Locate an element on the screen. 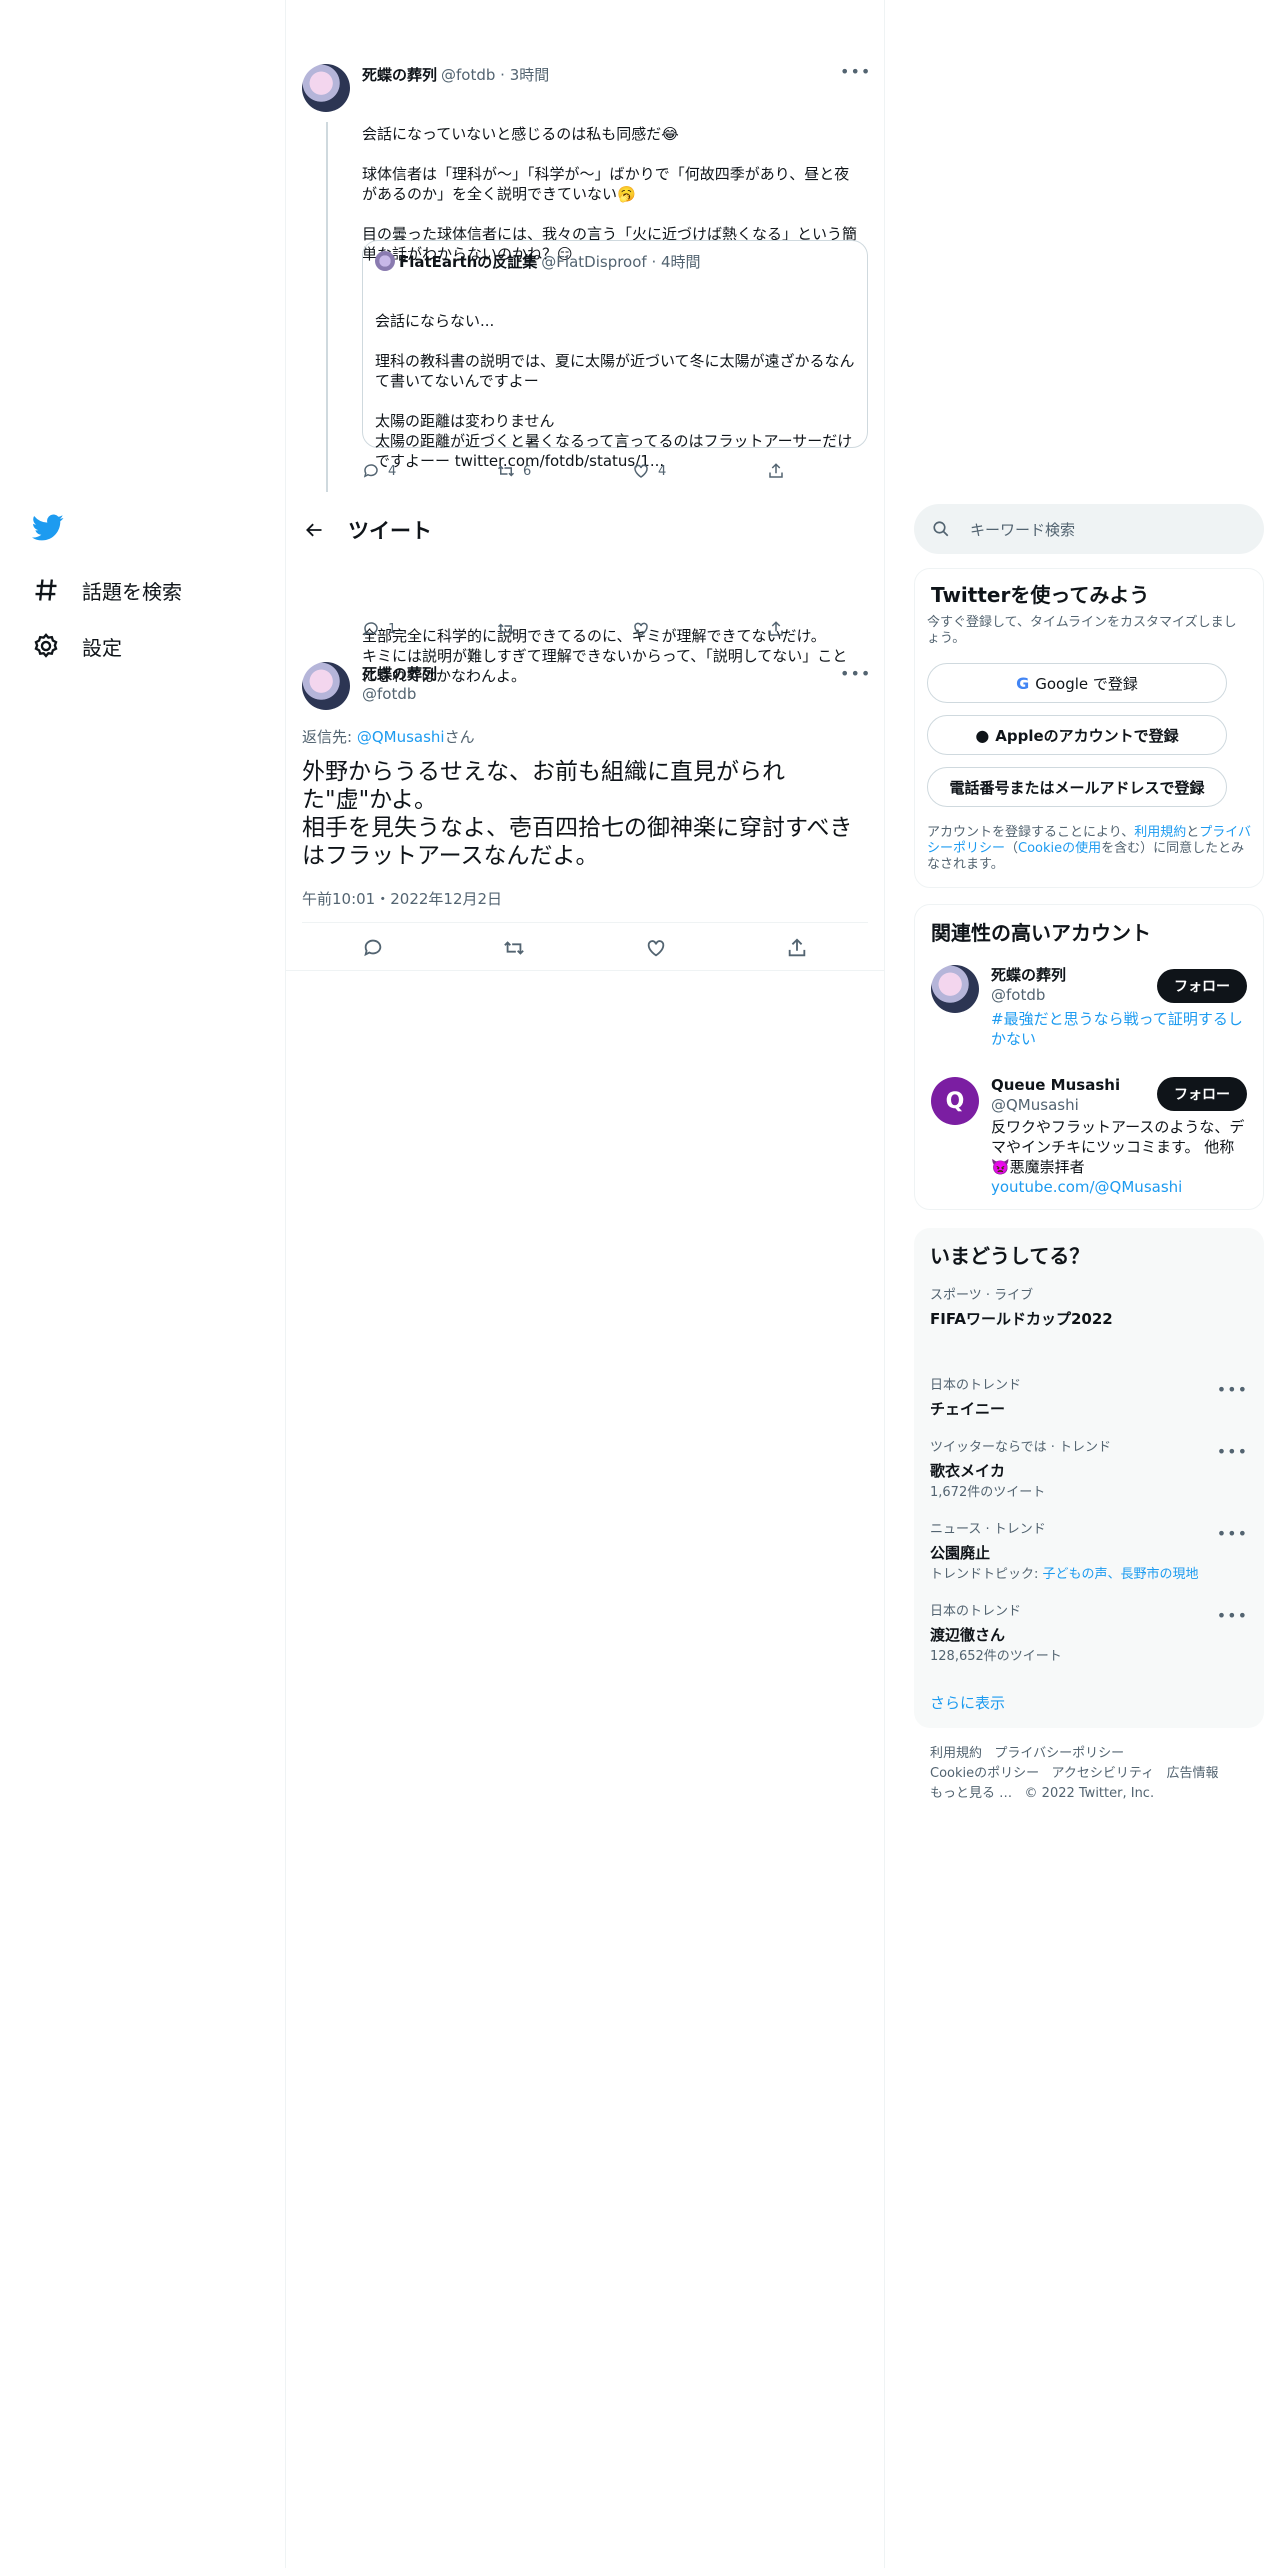 The width and height of the screenshot is (1284, 2568). terms-link: 利用規約 is located at coordinates (1160, 832).